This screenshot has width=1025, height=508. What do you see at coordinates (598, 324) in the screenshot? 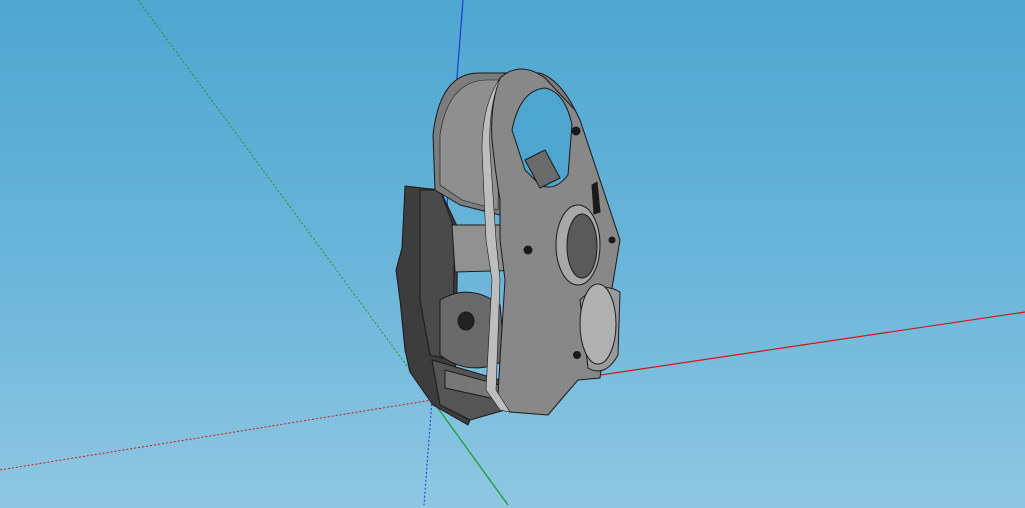
I see `bottom-cylinder-end` at bounding box center [598, 324].